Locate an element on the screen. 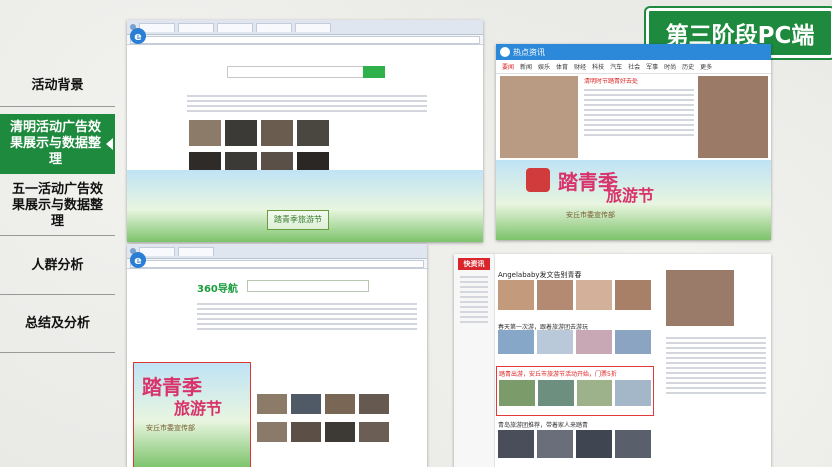 This screenshot has height=467, width=832. active-arrow-icon is located at coordinates (109, 144).